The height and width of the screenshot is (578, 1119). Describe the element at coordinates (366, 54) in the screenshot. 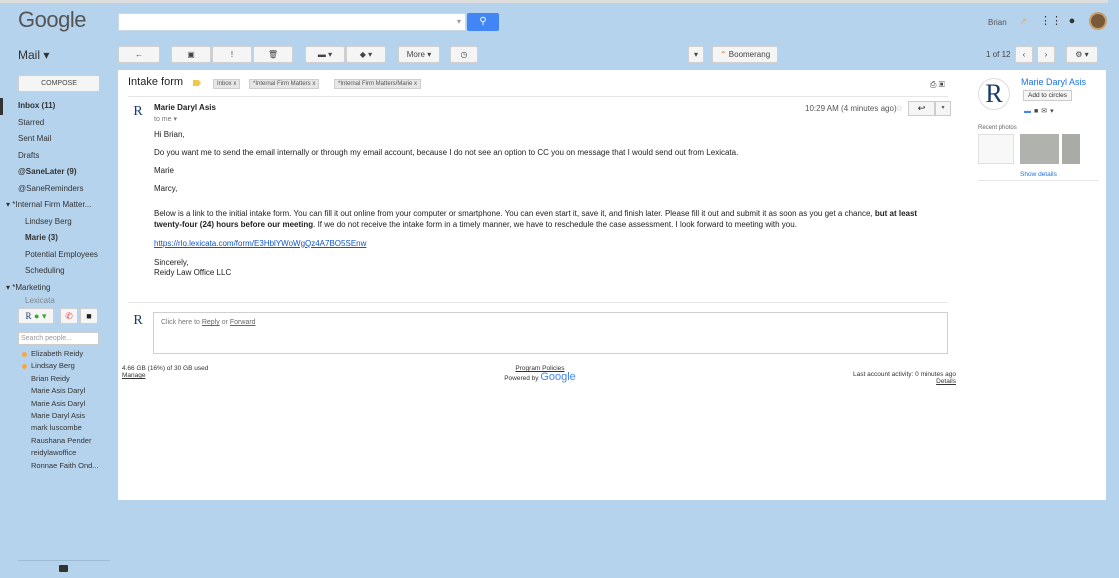

I see `labels-button: ◆ ▾` at that location.